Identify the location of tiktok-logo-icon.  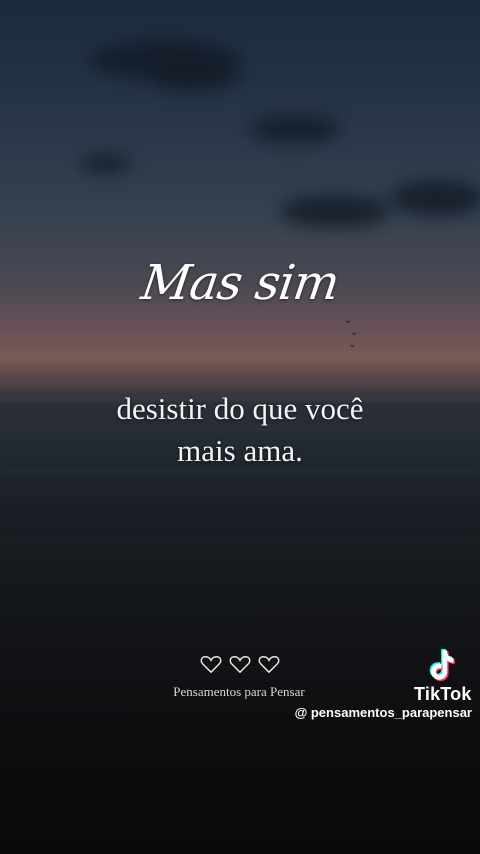
(442, 665).